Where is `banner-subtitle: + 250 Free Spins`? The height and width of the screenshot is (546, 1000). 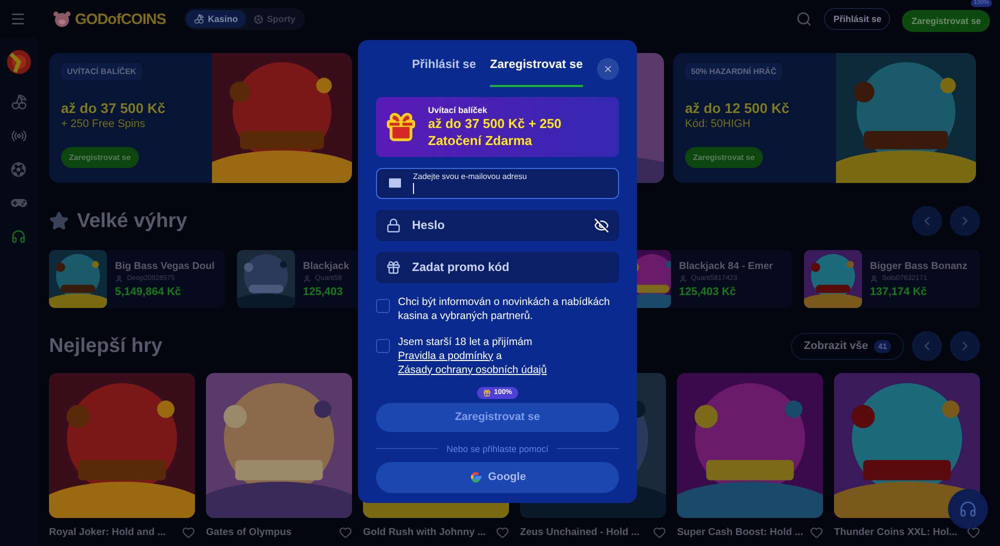
banner-subtitle: + 250 Free Spins is located at coordinates (103, 124).